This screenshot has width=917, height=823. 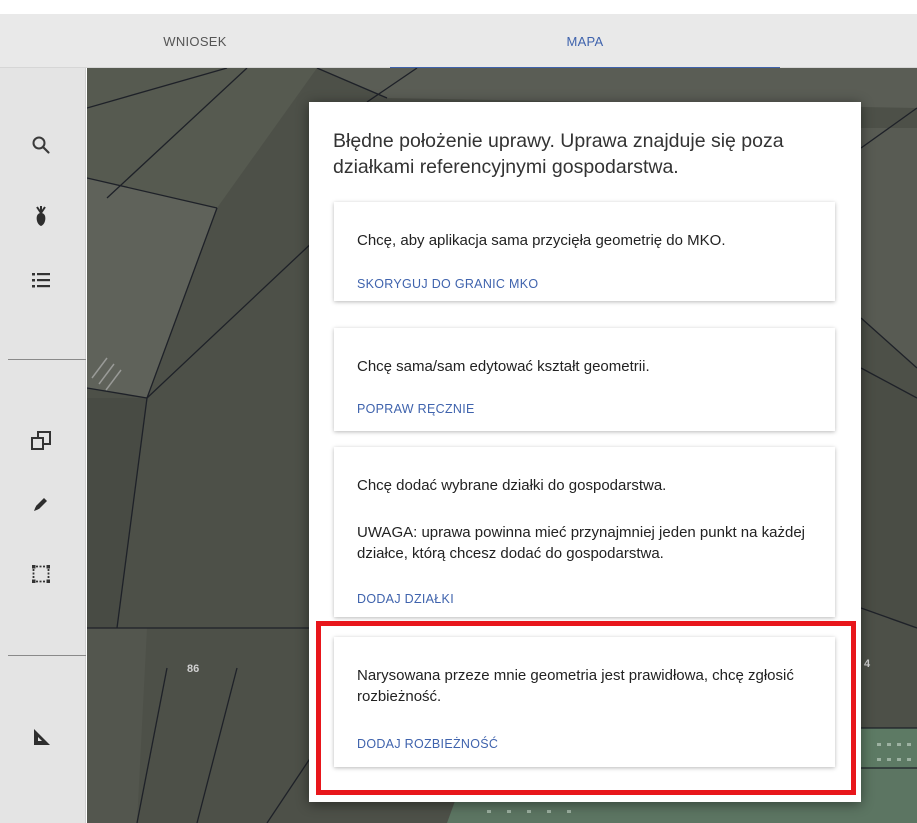 What do you see at coordinates (41, 280) in the screenshot?
I see `list-icon` at bounding box center [41, 280].